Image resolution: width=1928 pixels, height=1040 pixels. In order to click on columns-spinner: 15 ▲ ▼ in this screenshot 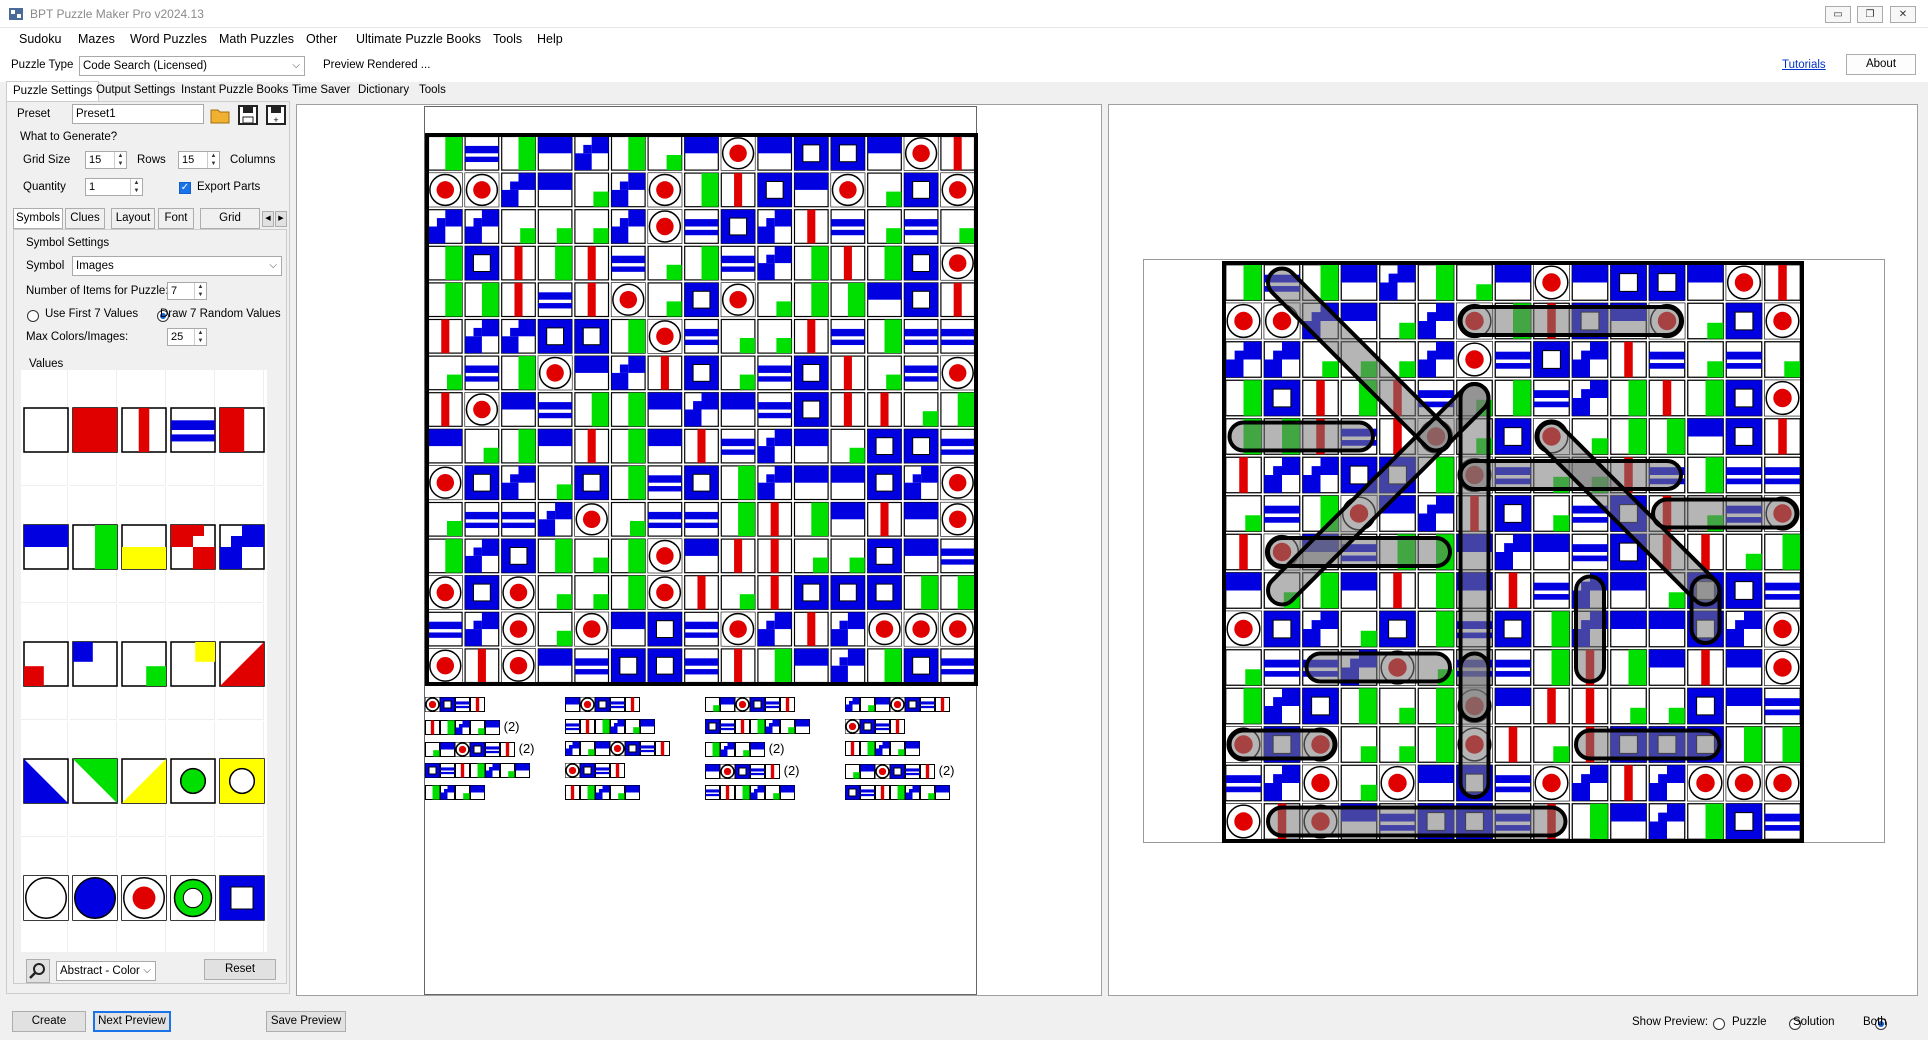, I will do `click(199, 160)`.